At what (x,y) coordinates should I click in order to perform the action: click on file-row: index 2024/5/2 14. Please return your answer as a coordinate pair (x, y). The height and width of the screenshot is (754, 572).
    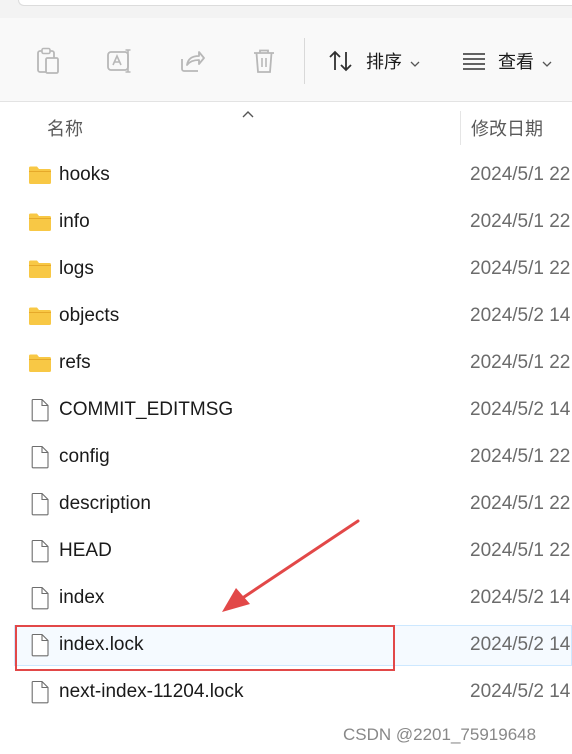
    Looking at the image, I should click on (286, 598).